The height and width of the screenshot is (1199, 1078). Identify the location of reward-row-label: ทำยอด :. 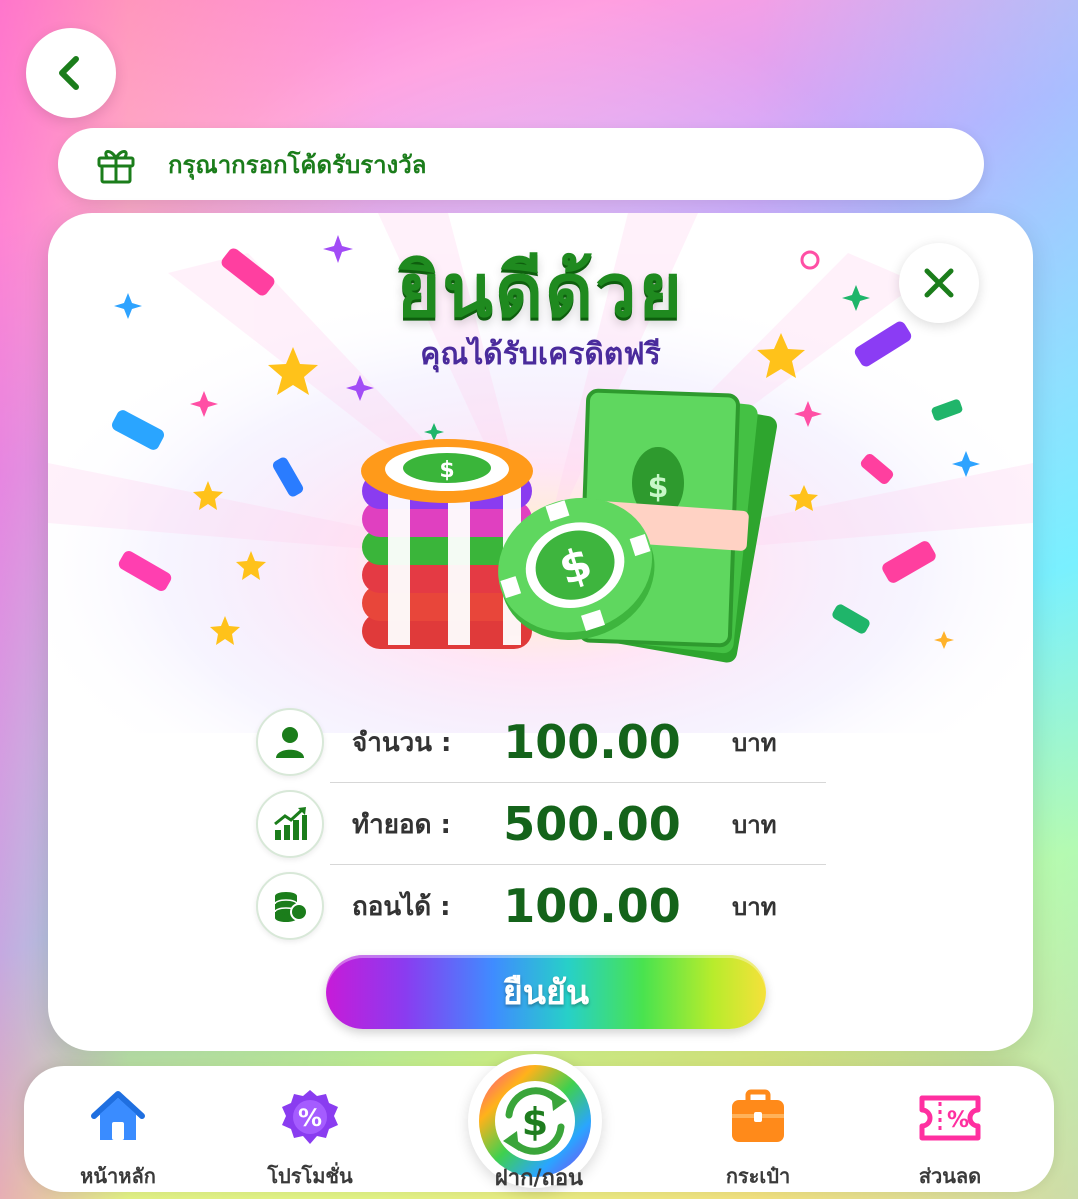
(401, 824).